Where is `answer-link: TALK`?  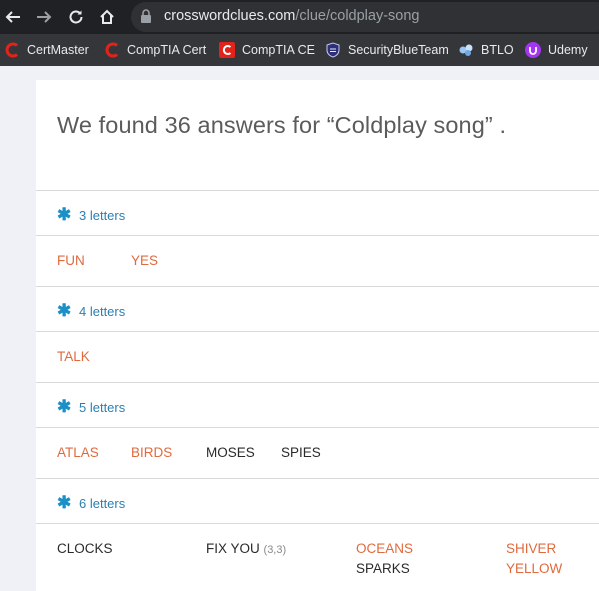
answer-link: TALK is located at coordinates (73, 356).